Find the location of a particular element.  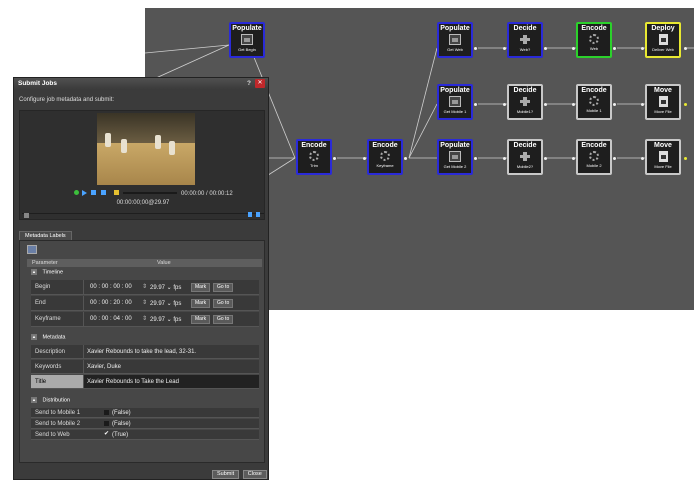

node-encode-mobile-2: Encode Mobile 2 is located at coordinates (594, 157).